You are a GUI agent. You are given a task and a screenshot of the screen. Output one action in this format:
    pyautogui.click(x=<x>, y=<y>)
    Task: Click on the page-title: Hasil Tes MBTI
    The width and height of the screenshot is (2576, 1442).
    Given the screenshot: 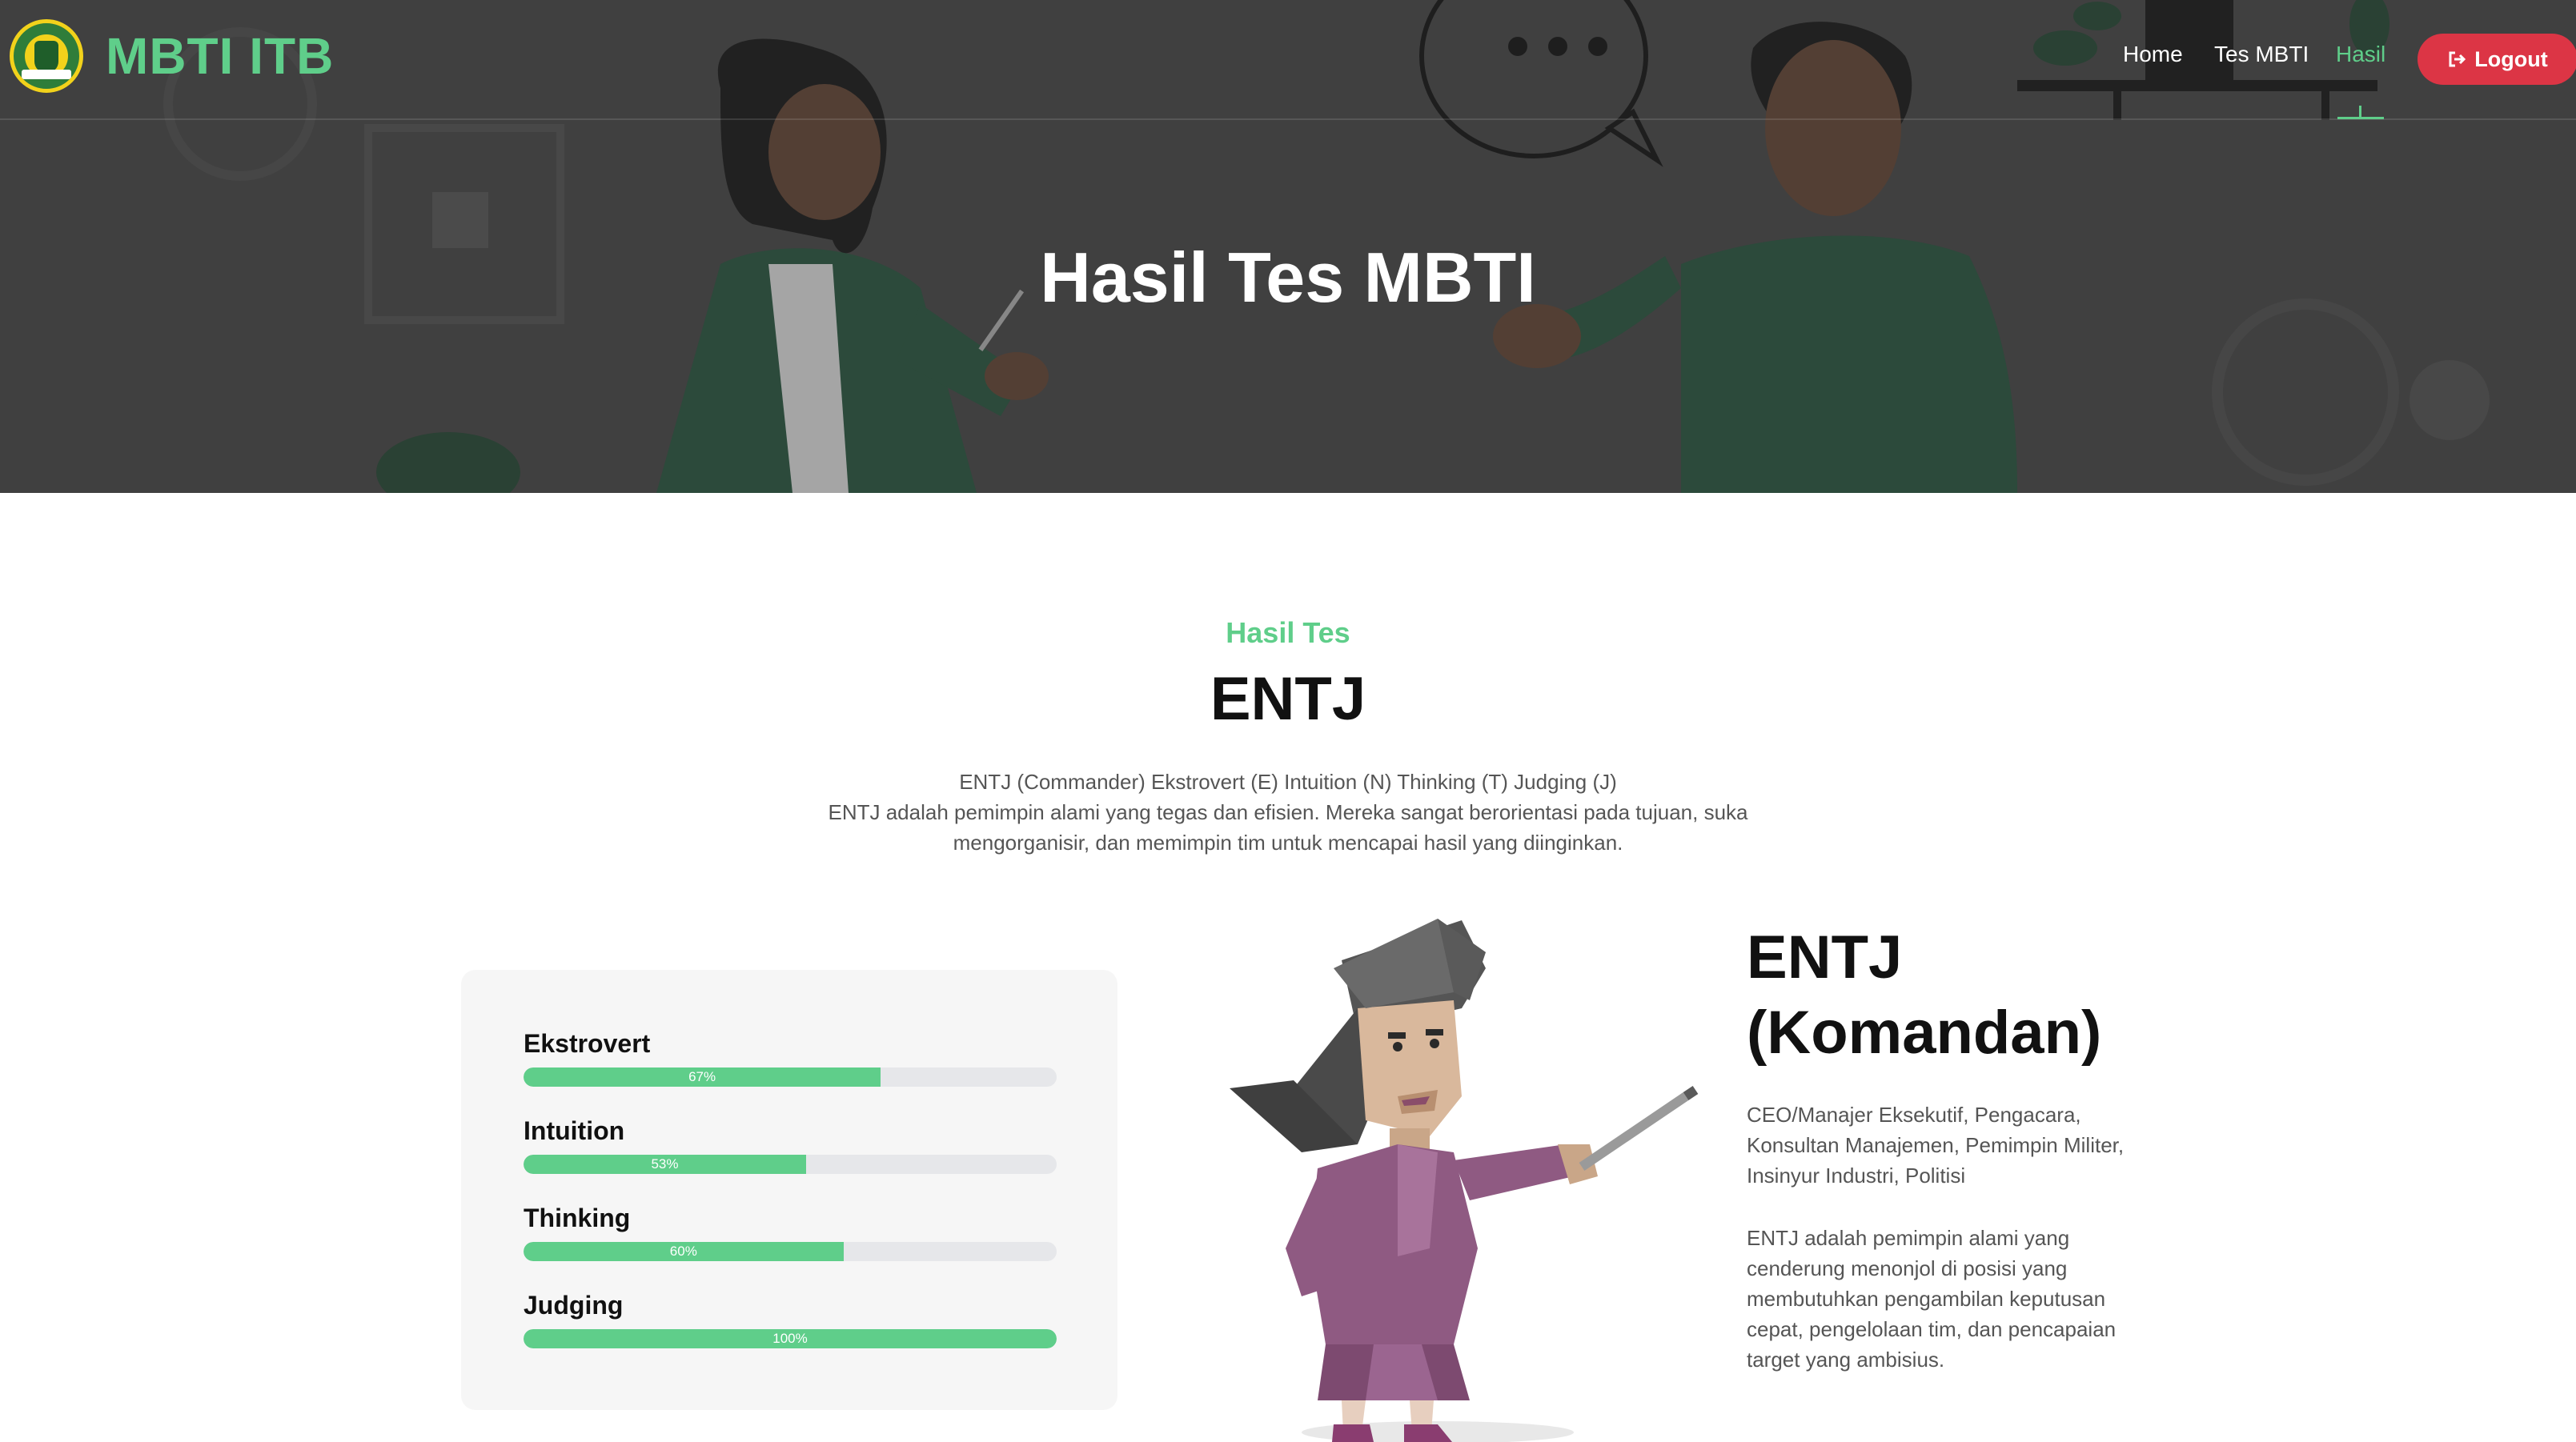 What is the action you would take?
    pyautogui.click(x=1288, y=277)
    